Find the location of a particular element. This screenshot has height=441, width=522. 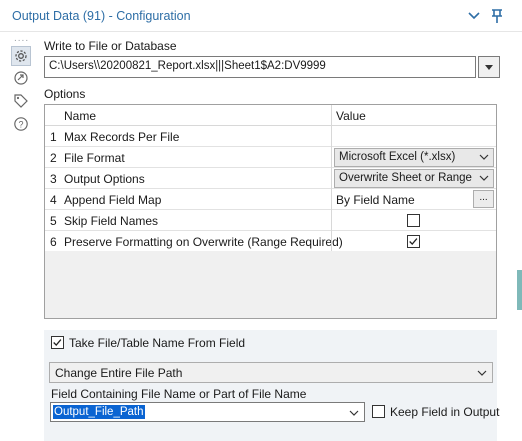

file-path-dropdown-button is located at coordinates (489, 67).